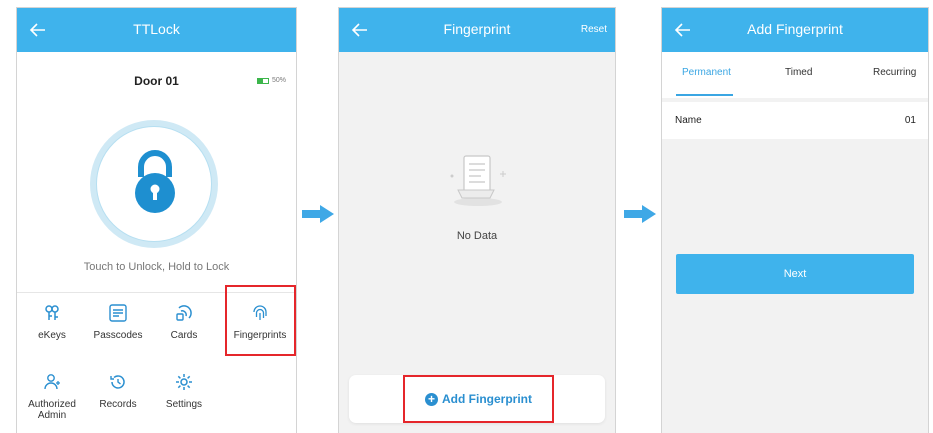  I want to click on menu-label: Records, so click(118, 404).